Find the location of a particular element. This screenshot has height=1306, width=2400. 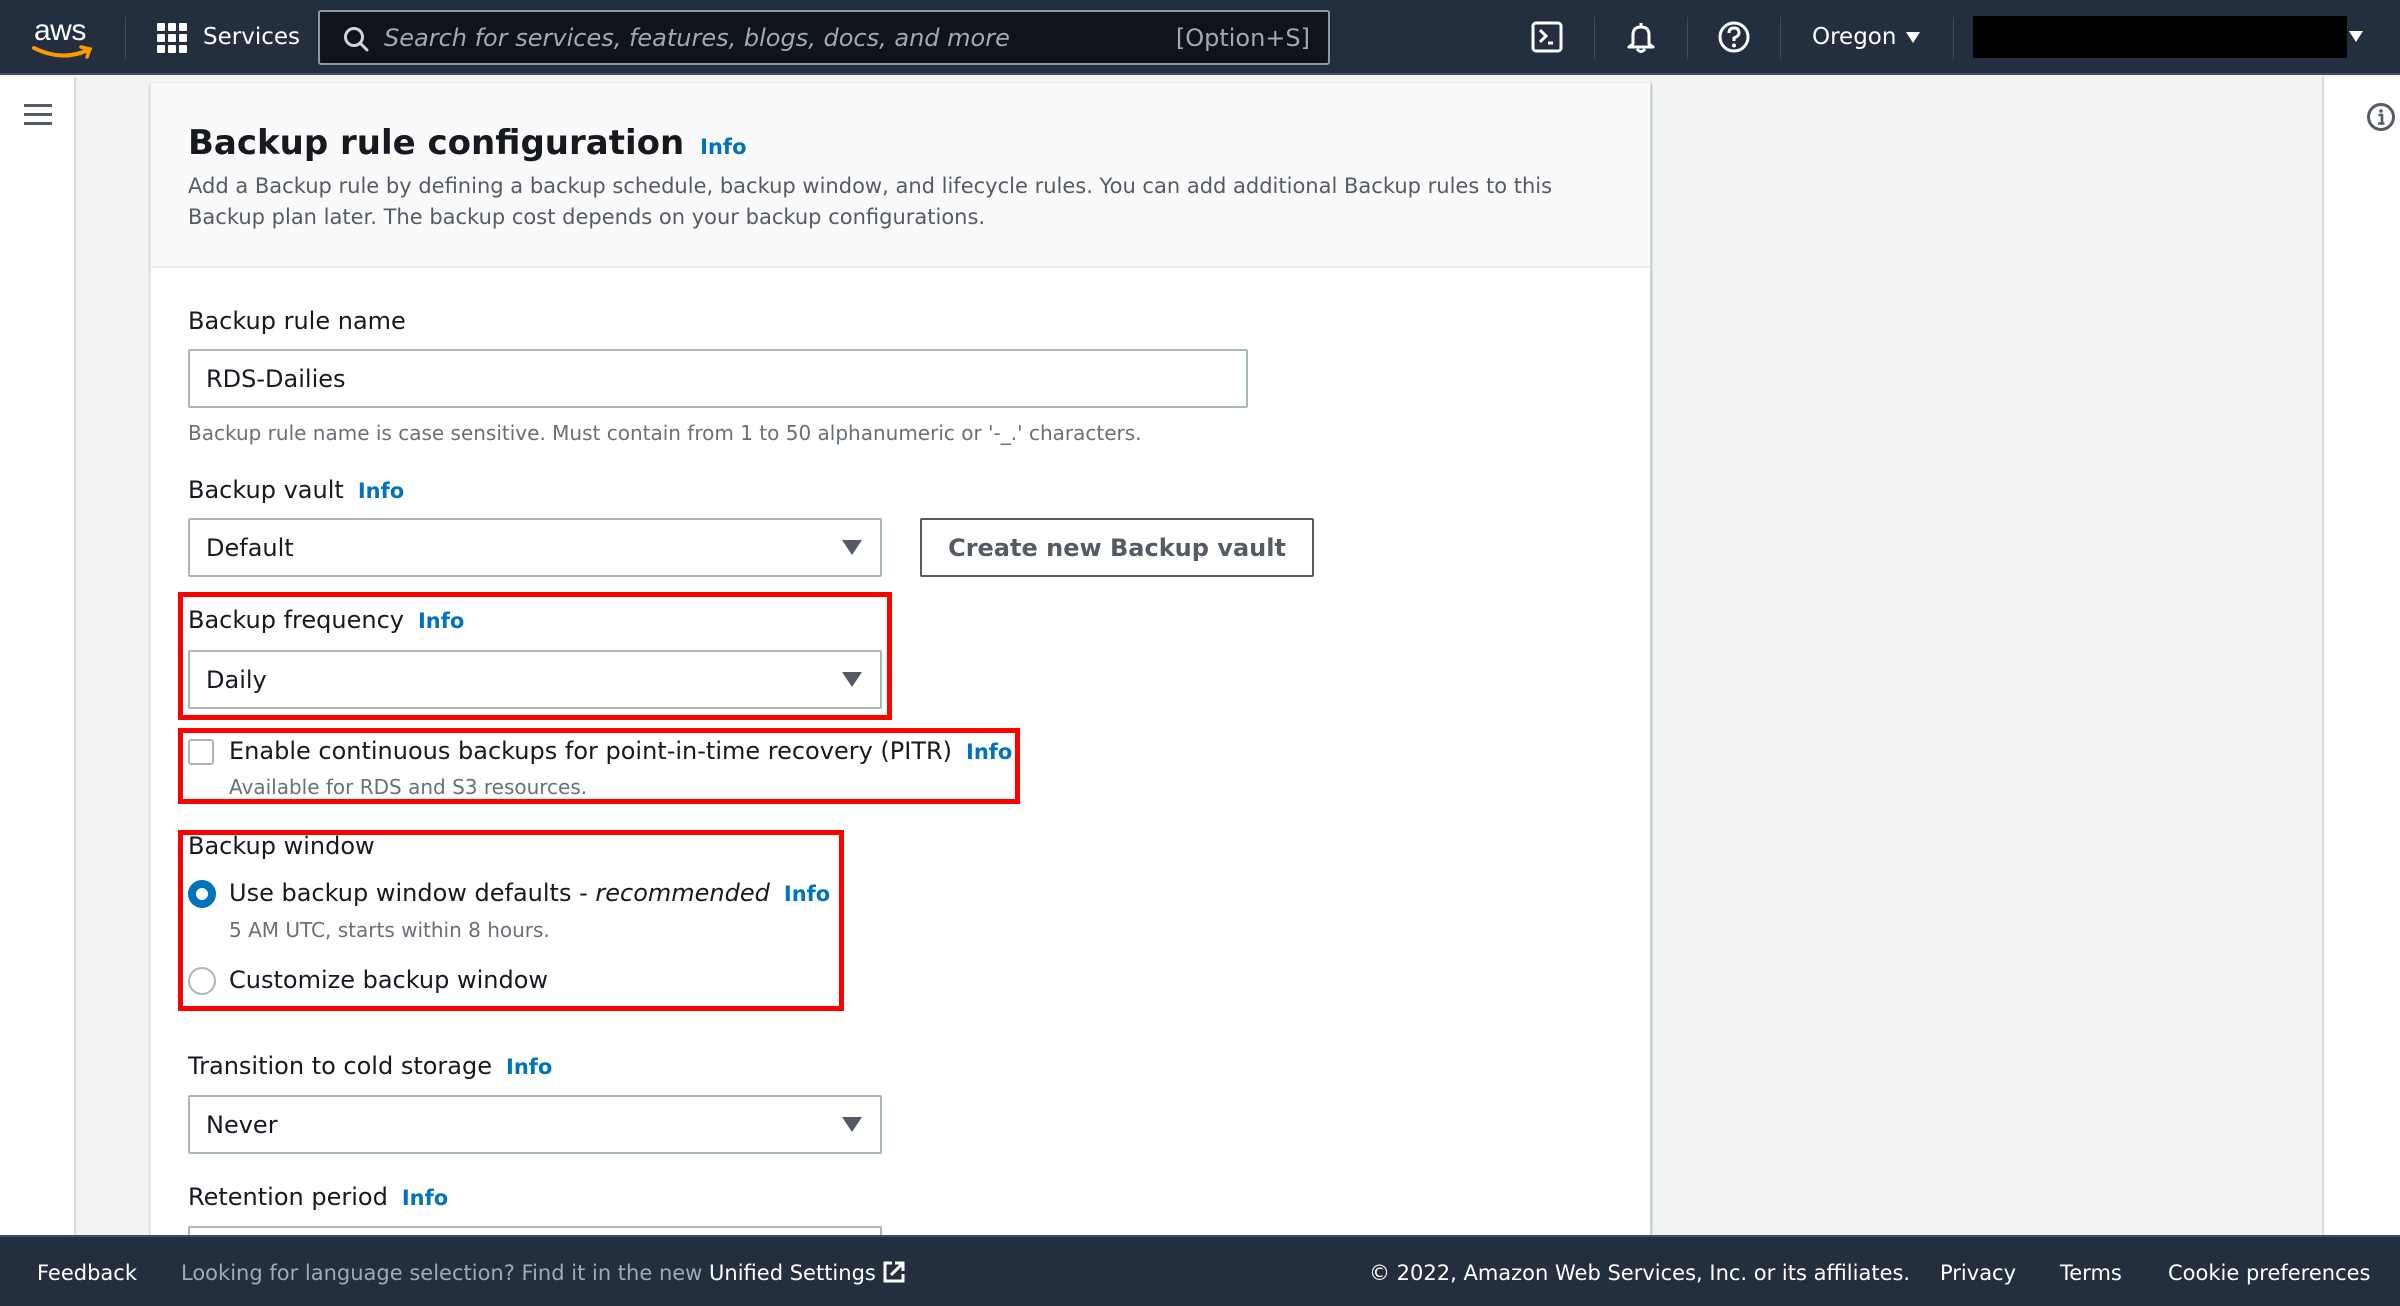

cold-storage-select: Never is located at coordinates (535, 1124).